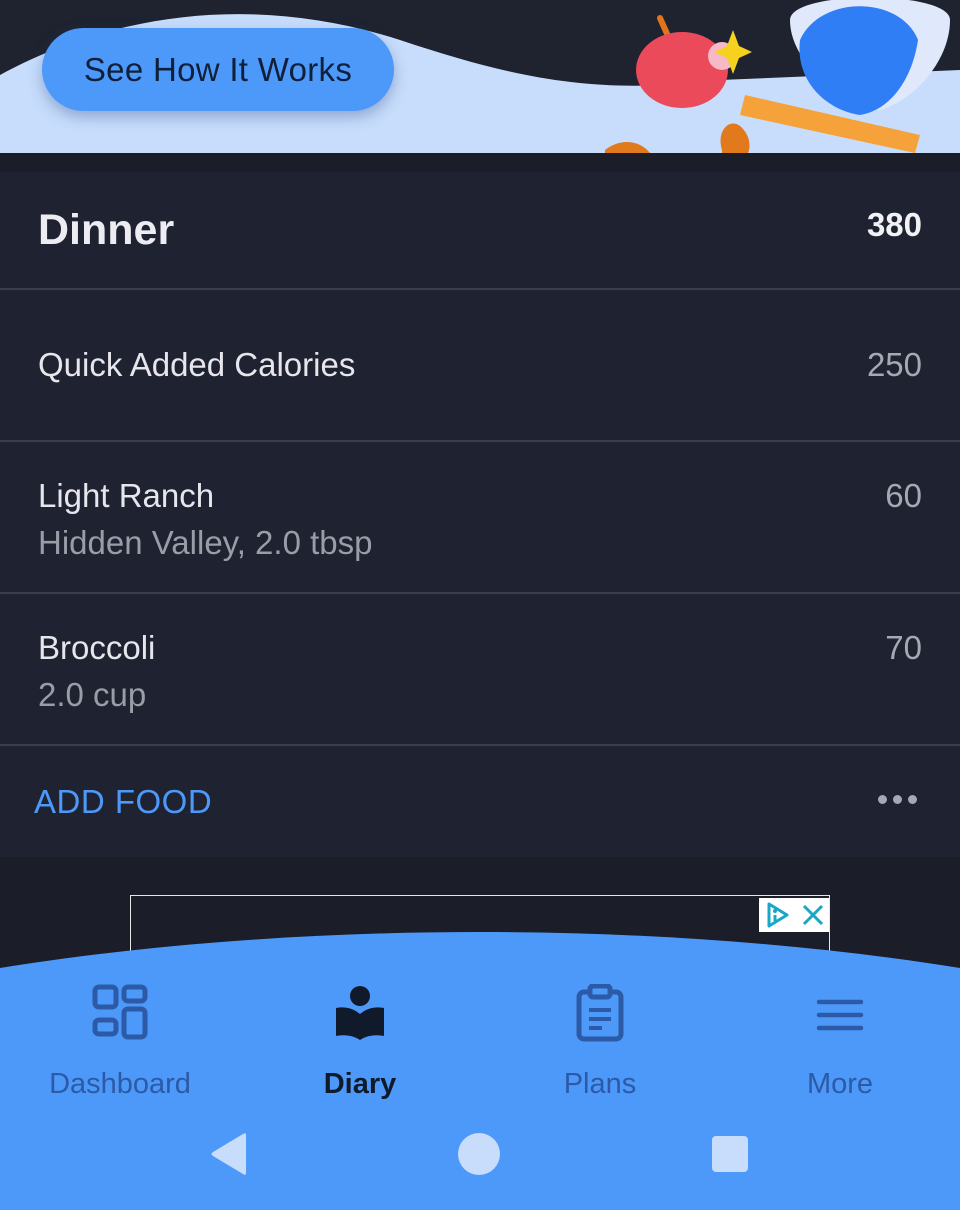 The height and width of the screenshot is (1210, 960). I want to click on nav-label: More, so click(840, 1084).